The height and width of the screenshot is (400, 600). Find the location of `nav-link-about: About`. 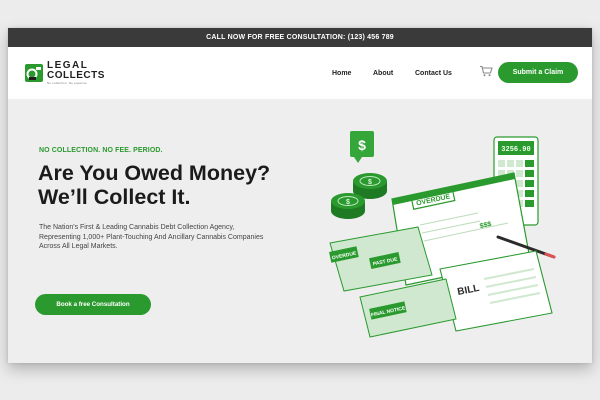

nav-link-about: About is located at coordinates (383, 73).